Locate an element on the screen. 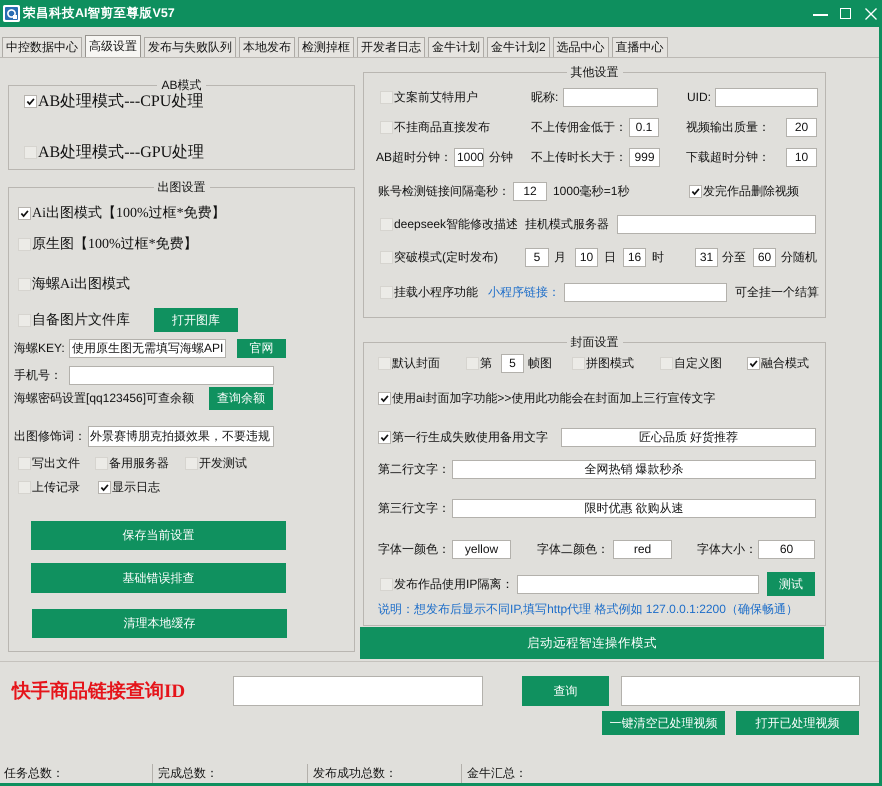  checkbox-label: 开发测试 is located at coordinates (223, 463).